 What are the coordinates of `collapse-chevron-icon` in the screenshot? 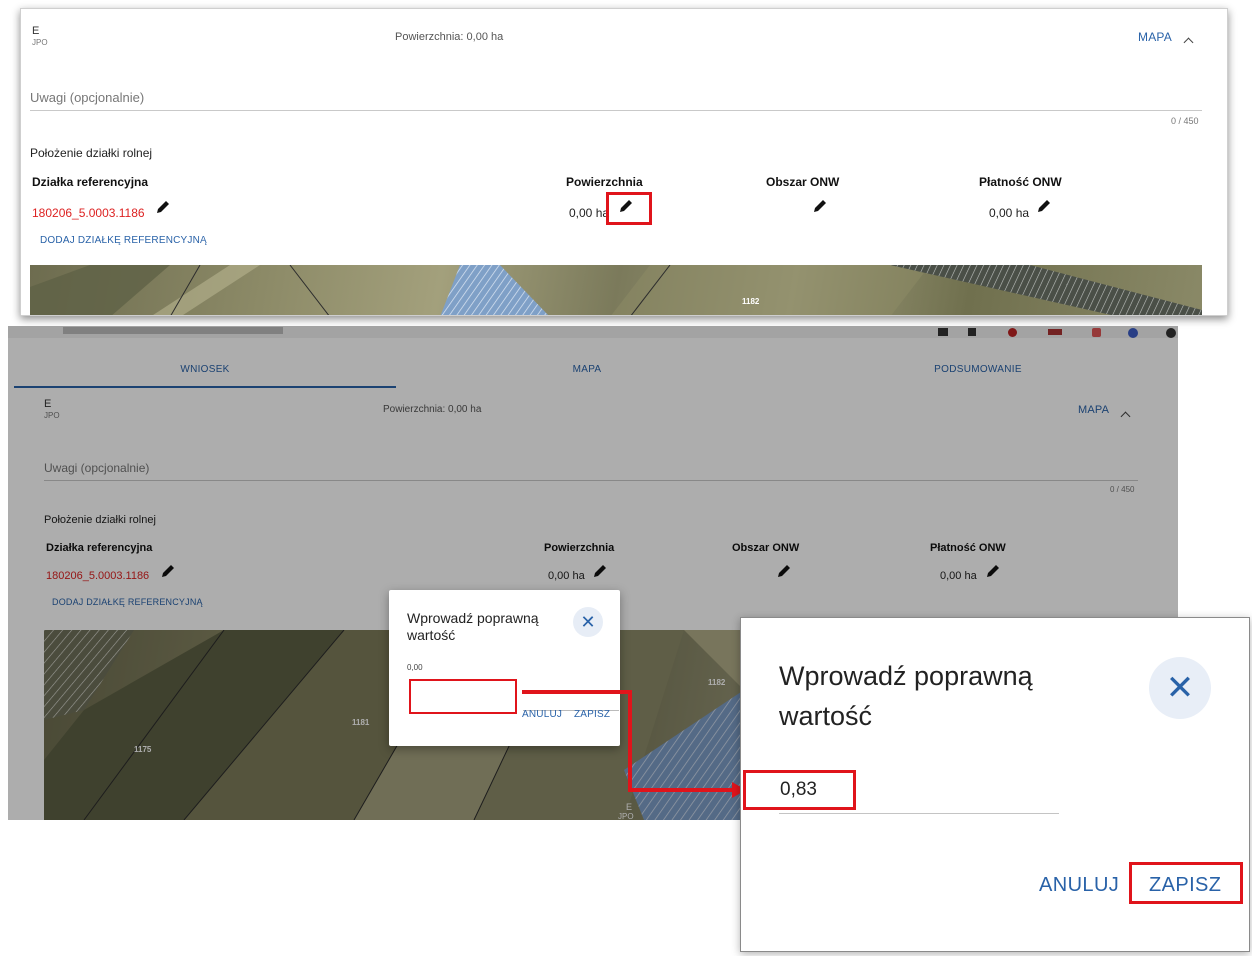 It's located at (1188, 42).